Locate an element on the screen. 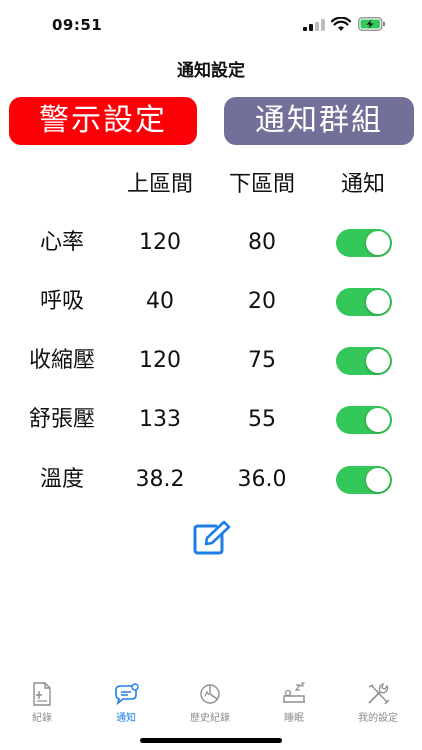 This screenshot has width=422, height=750. tab-label: 睡眠 is located at coordinates (294, 718).